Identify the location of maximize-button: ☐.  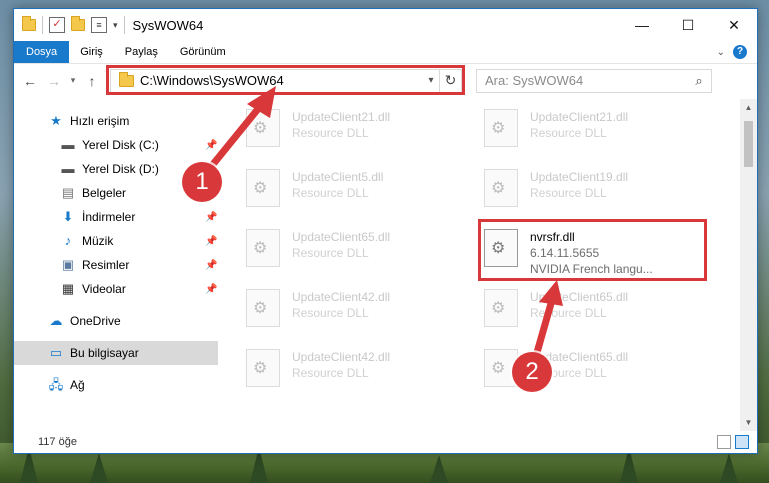
(688, 25).